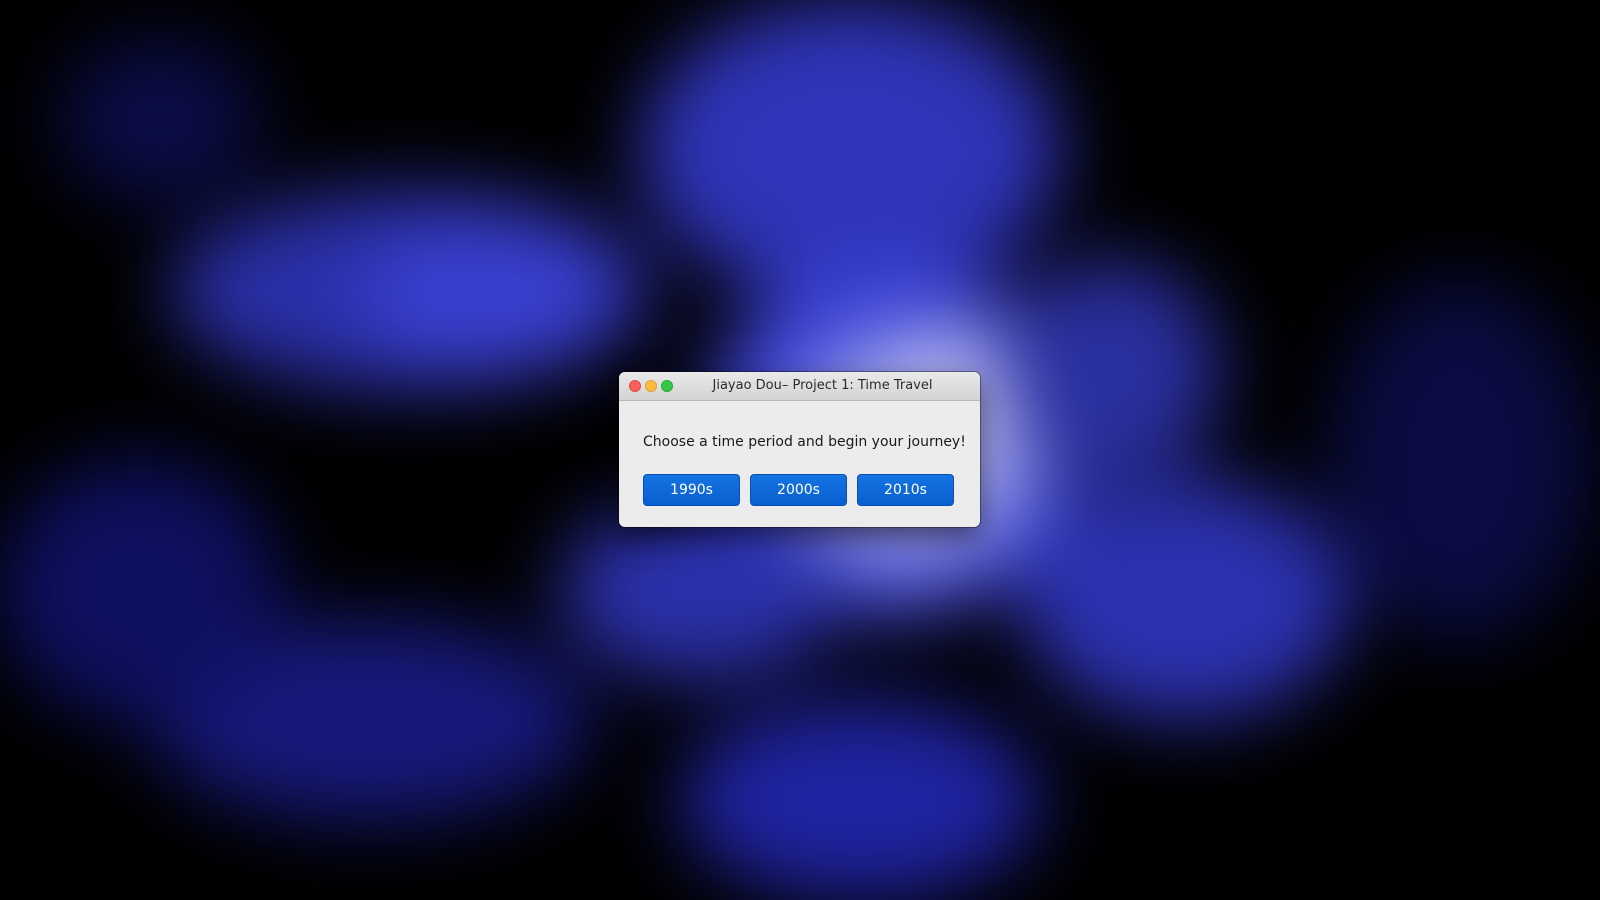 The image size is (1600, 900). Describe the element at coordinates (667, 386) in the screenshot. I see `zoom-icon` at that location.